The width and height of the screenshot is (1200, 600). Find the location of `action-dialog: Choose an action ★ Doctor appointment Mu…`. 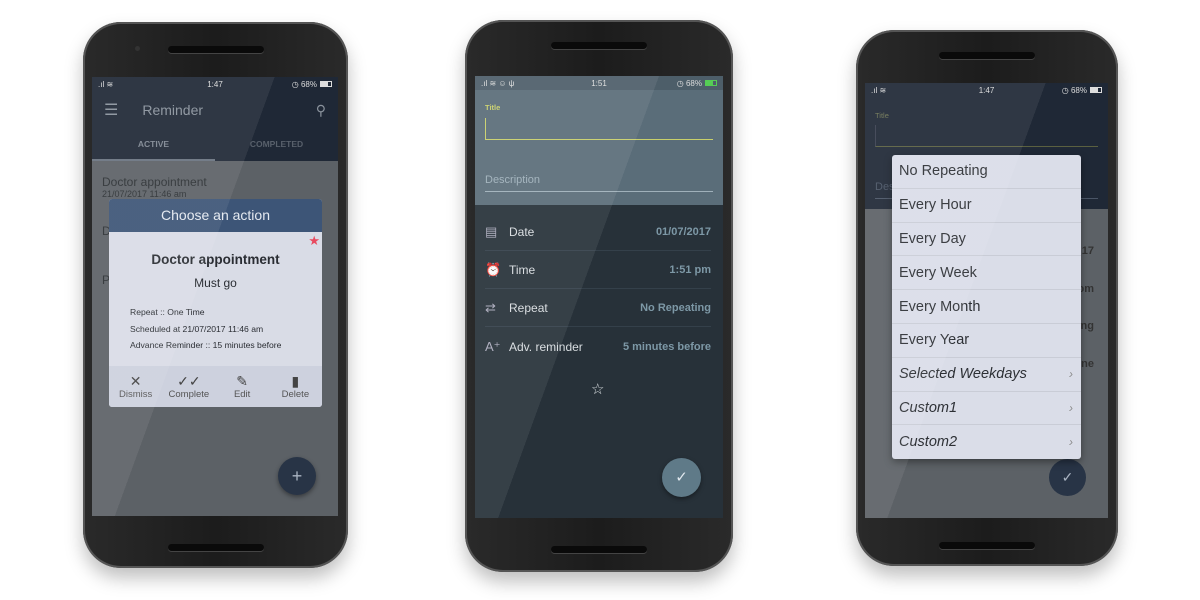

action-dialog: Choose an action ★ Doctor appointment Mu… is located at coordinates (215, 303).